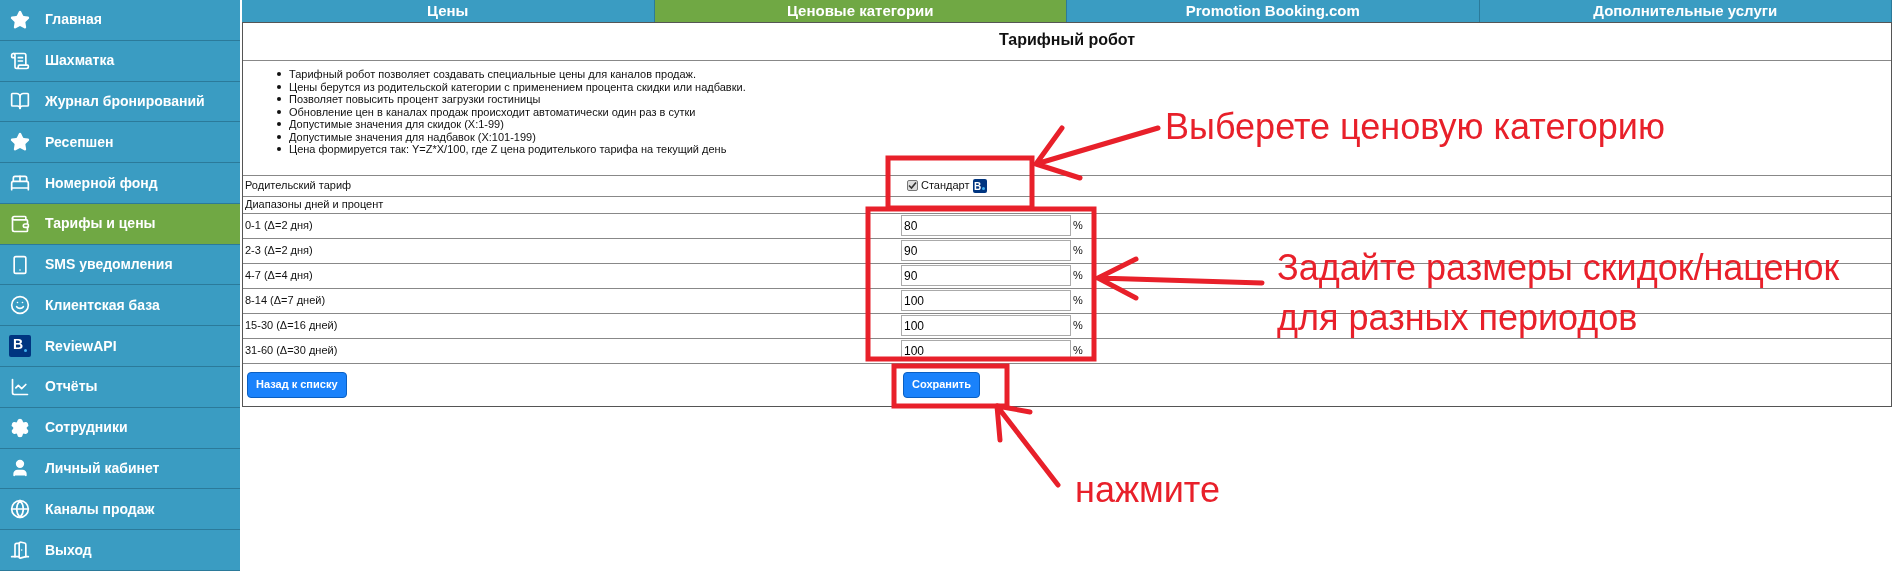 This screenshot has height=571, width=1896. What do you see at coordinates (314, 205) in the screenshot?
I see `section-label: Диапазоны дней и процент` at bounding box center [314, 205].